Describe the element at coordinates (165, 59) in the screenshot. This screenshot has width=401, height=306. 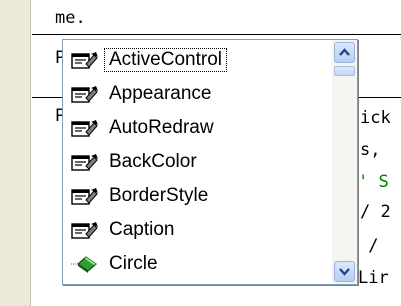
I see `autocomplete-item-label: ActiveControl` at that location.